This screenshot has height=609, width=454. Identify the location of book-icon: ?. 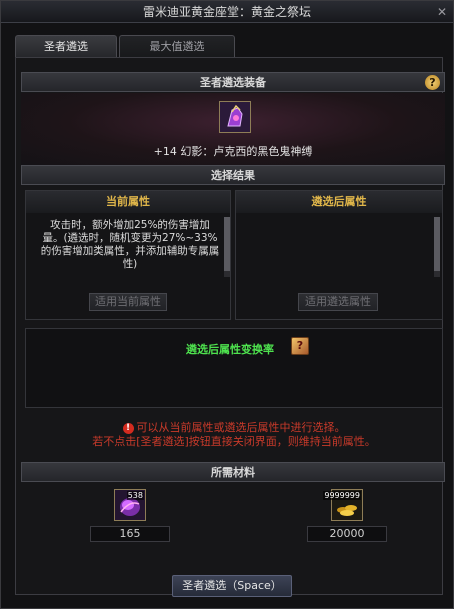
(300, 346).